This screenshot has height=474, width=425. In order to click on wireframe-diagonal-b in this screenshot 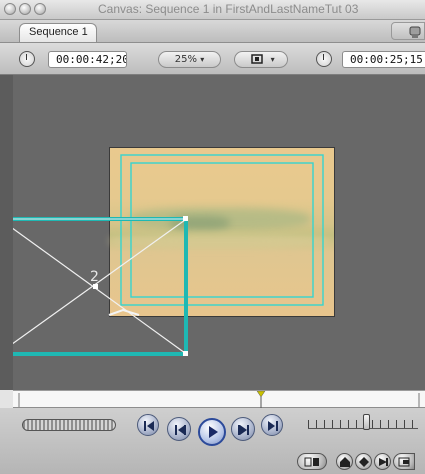, I will do `click(99, 282)`.